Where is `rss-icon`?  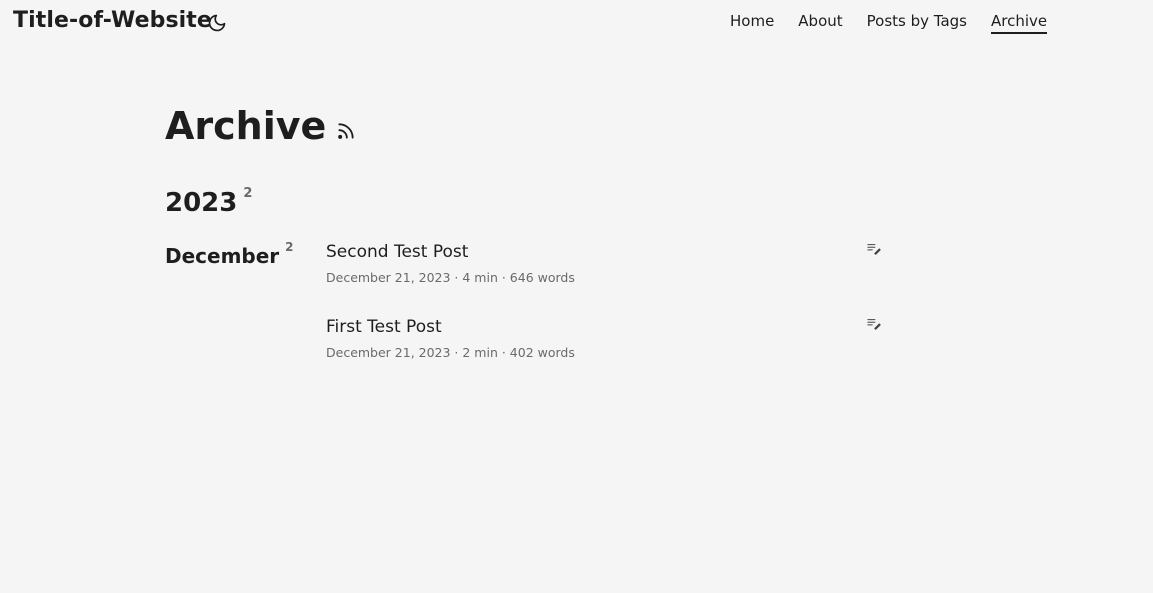 rss-icon is located at coordinates (346, 131).